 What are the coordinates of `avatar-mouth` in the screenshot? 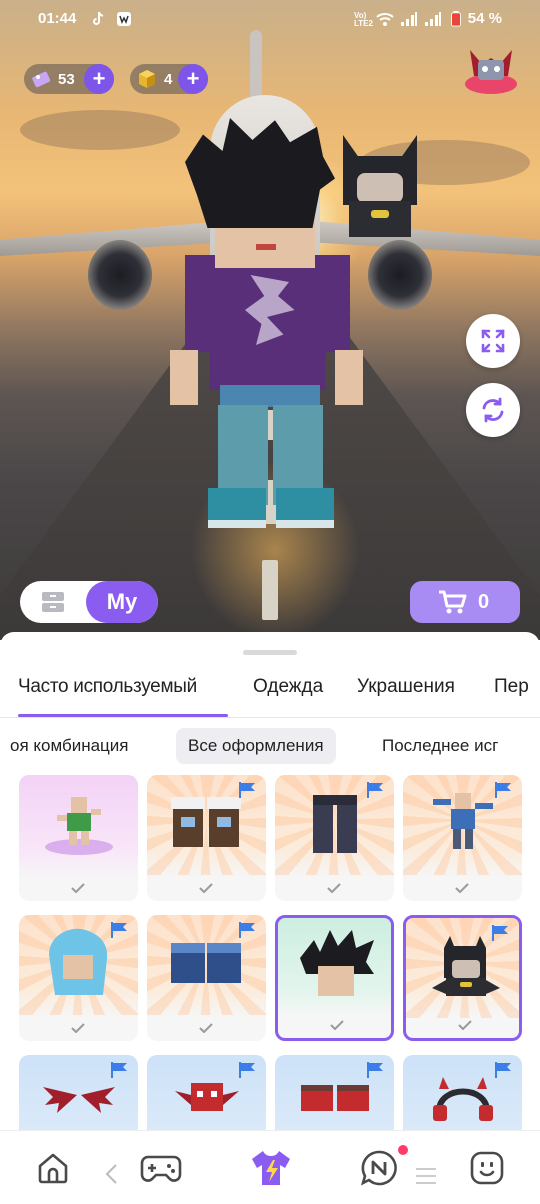 It's located at (266, 247).